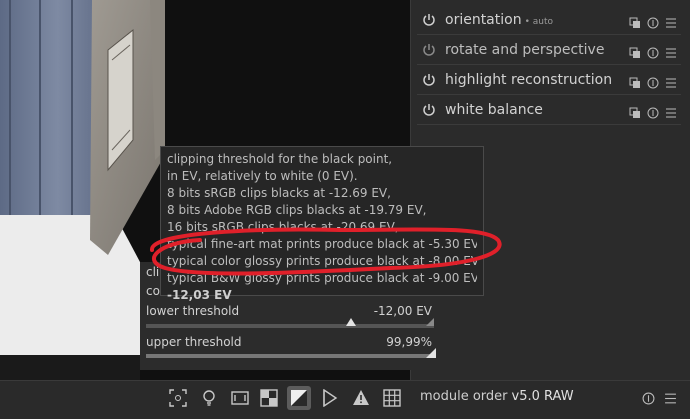  Describe the element at coordinates (361, 398) in the screenshot. I see `gamut-check-icon` at that location.